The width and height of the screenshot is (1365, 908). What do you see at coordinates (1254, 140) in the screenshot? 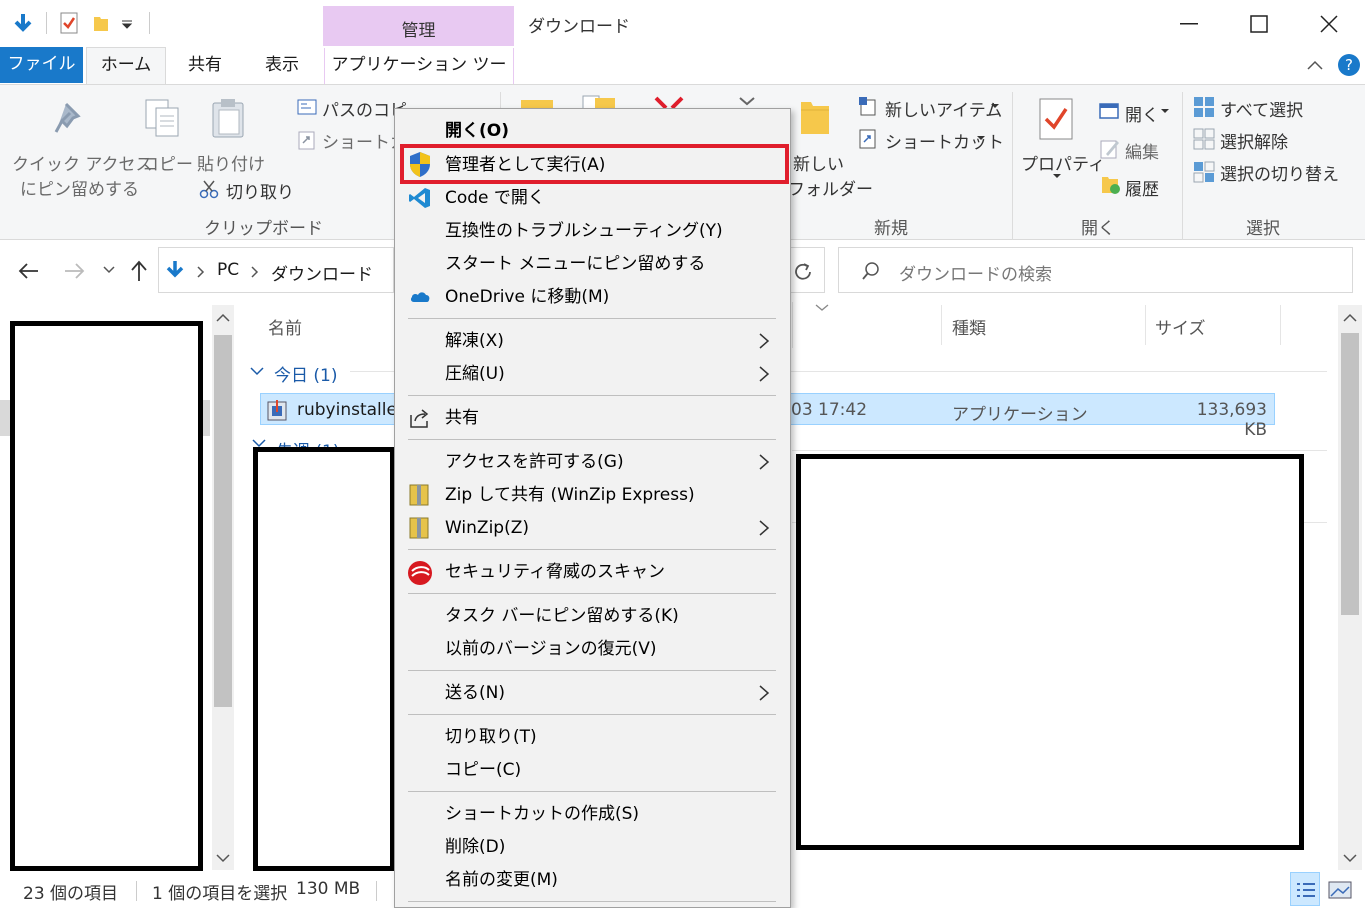
I see `select-none-button: 選択解除` at bounding box center [1254, 140].